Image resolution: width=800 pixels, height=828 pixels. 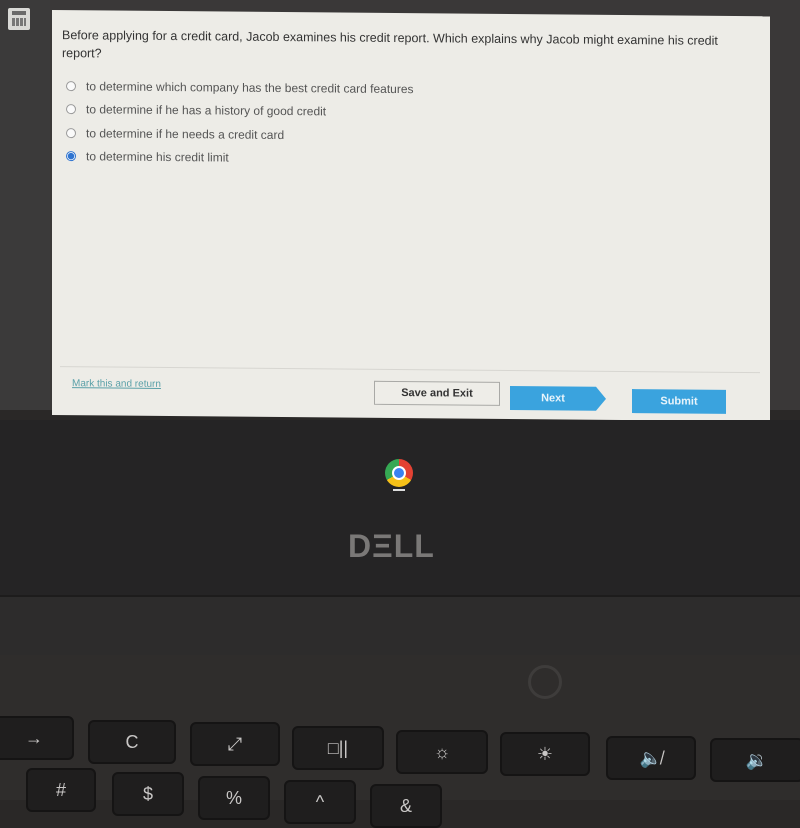 I want to click on answer-option-label: to determine if he needs a credit card, so click(x=185, y=134).